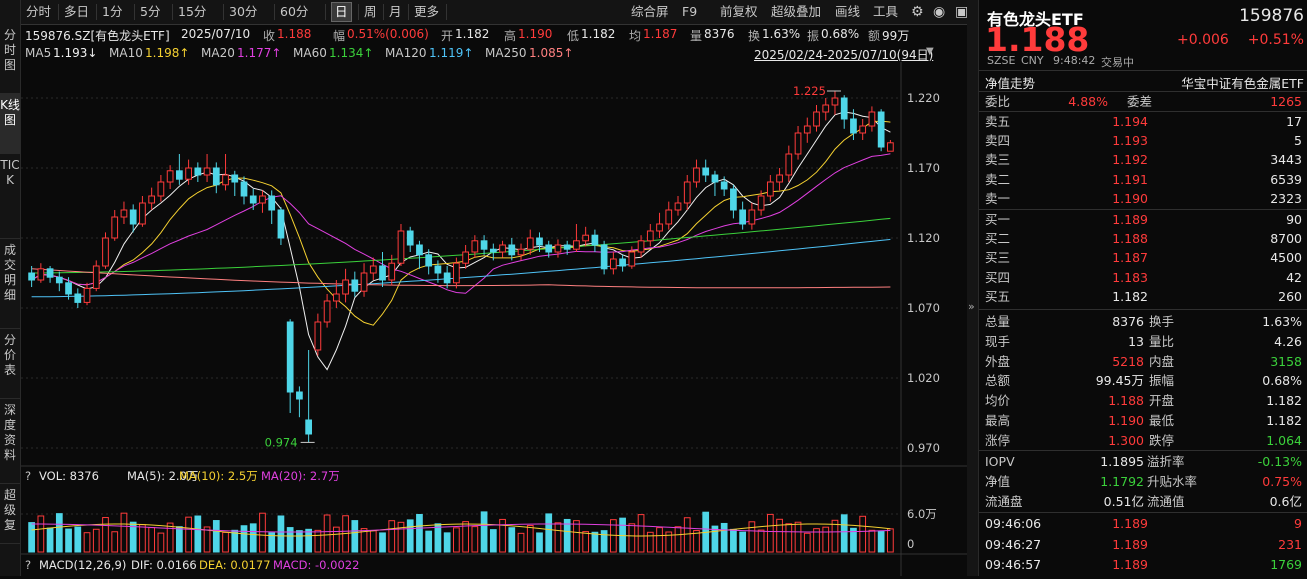  What do you see at coordinates (885, 12) in the screenshot?
I see `toolbar-action-5: 工具` at bounding box center [885, 12].